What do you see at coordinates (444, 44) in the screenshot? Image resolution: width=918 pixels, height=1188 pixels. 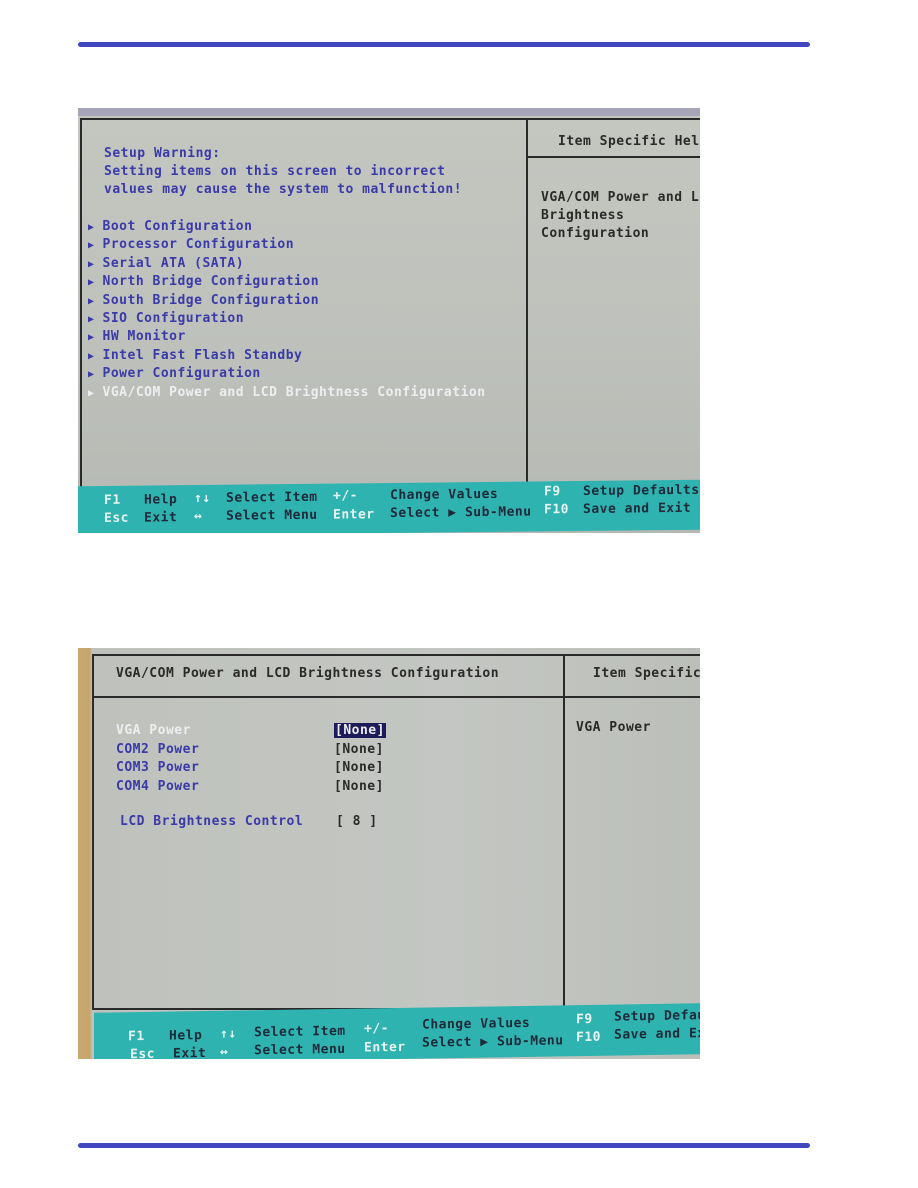 I see `top-rule` at bounding box center [444, 44].